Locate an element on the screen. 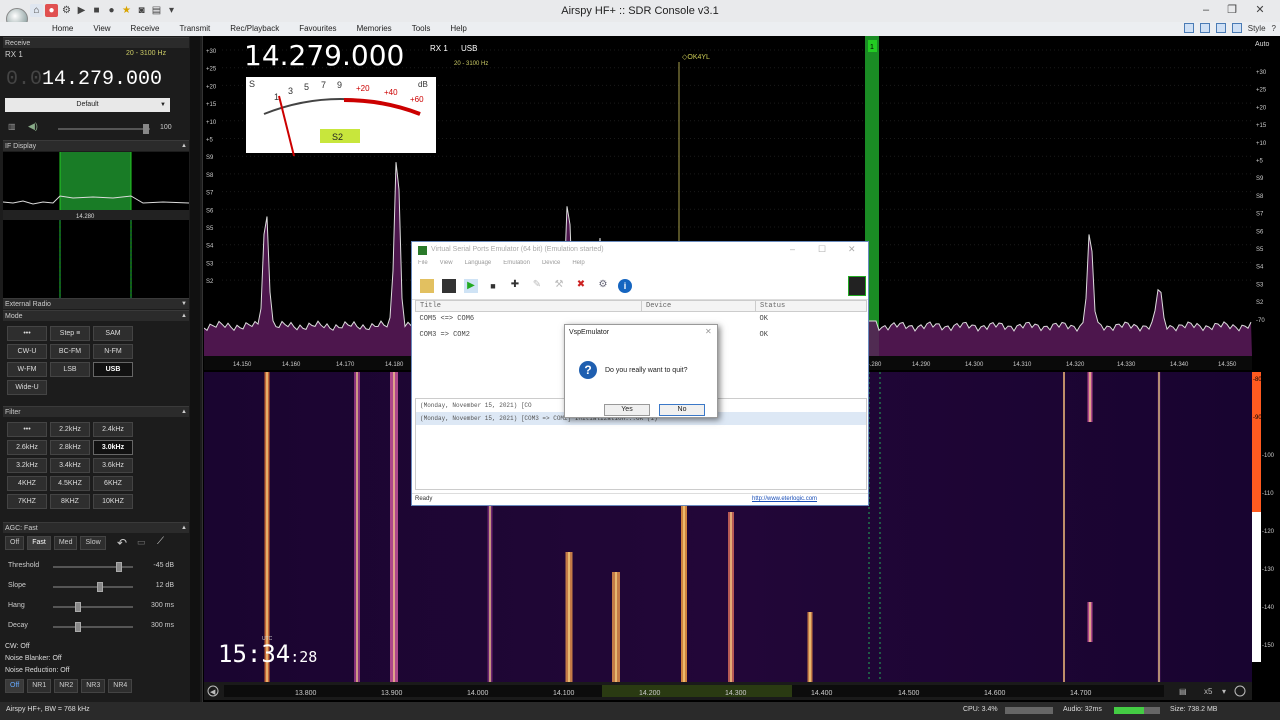 The image size is (1280, 720). vsp-close-button: ✕ is located at coordinates (852, 249).